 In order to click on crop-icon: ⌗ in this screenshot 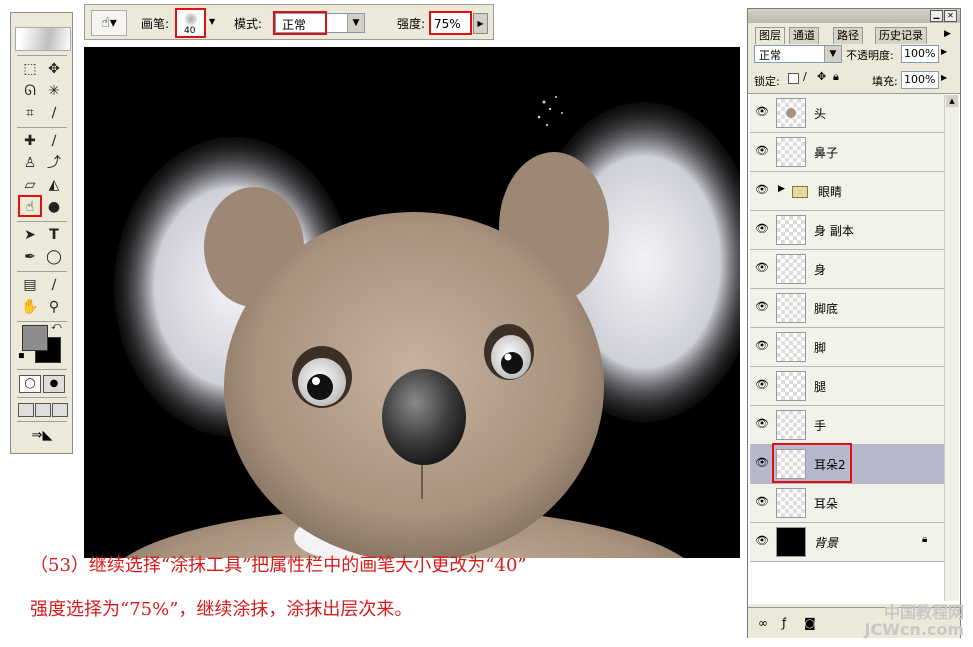, I will do `click(30, 113)`.